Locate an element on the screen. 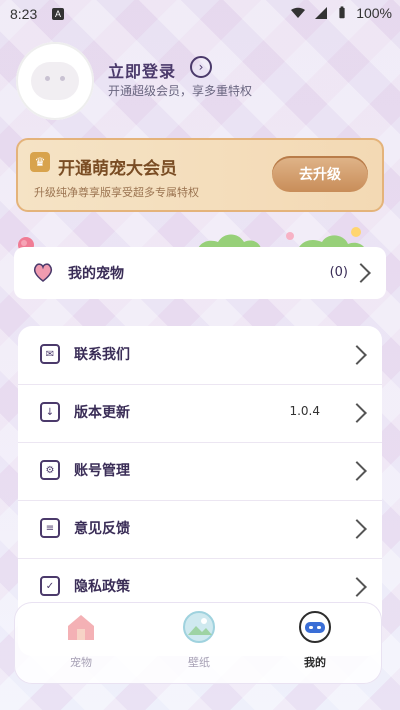 The height and width of the screenshot is (710, 400). avatar-face-icon is located at coordinates (55, 81).